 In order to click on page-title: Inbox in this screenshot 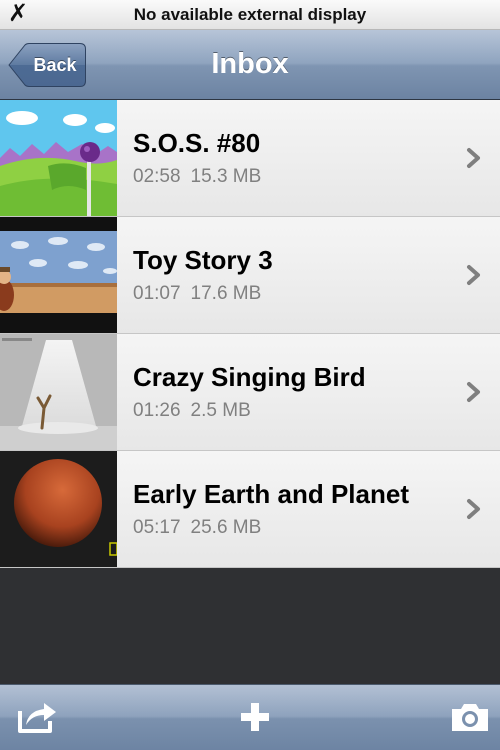, I will do `click(250, 64)`.